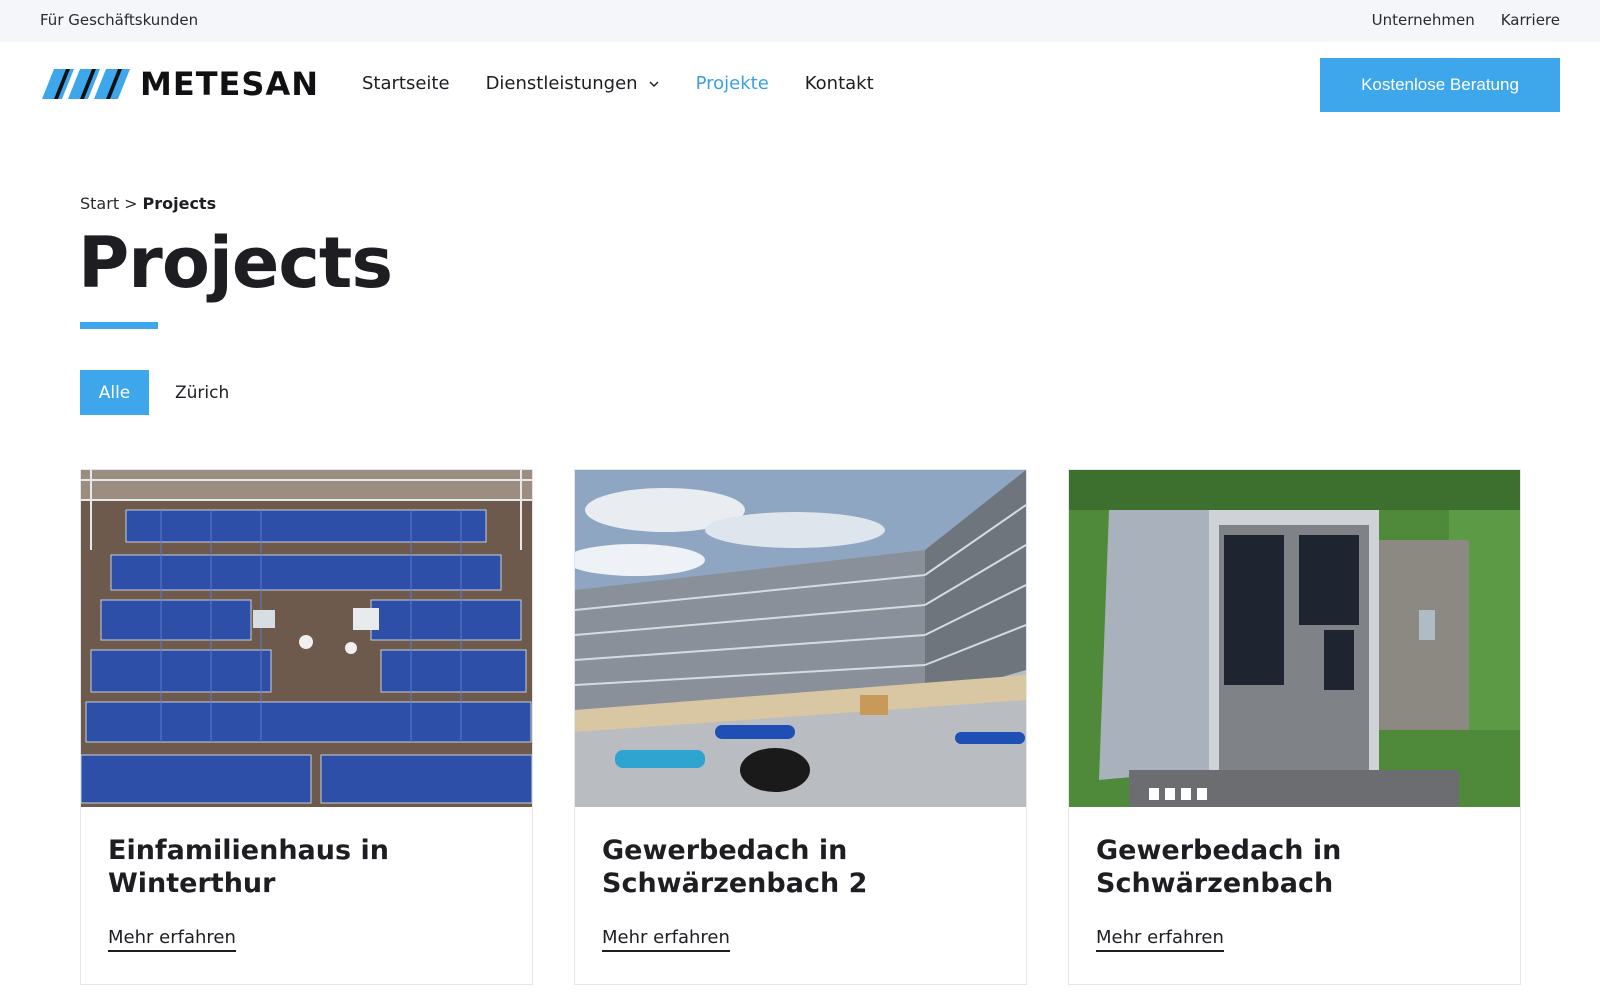 The height and width of the screenshot is (1000, 1600). I want to click on brand-name: METESAN, so click(229, 84).